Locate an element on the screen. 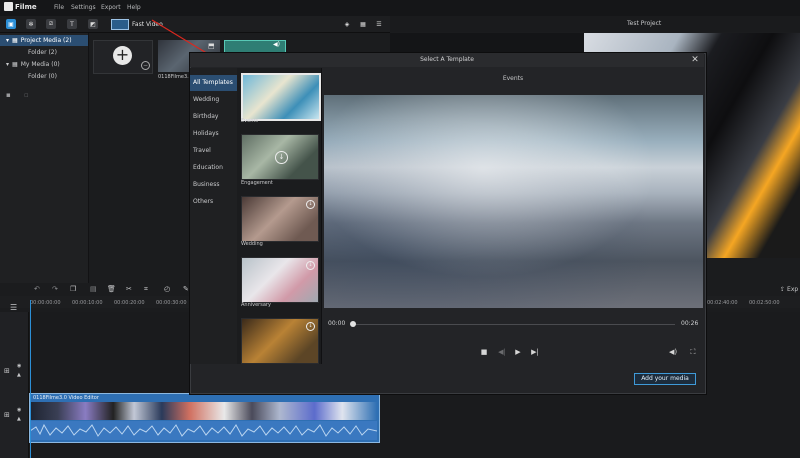  close-icon: ✕ is located at coordinates (695, 60).